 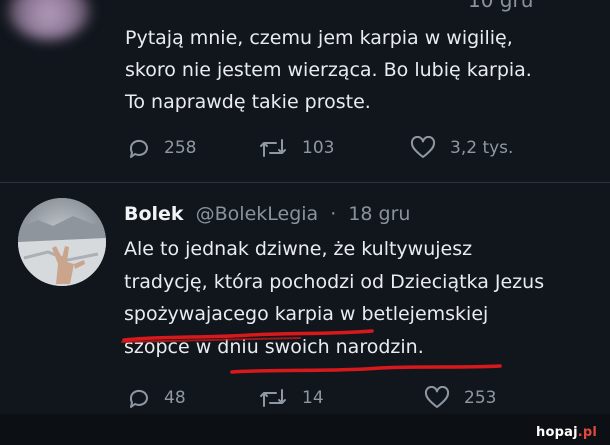 I want to click on reply-count: 258, so click(x=180, y=148).